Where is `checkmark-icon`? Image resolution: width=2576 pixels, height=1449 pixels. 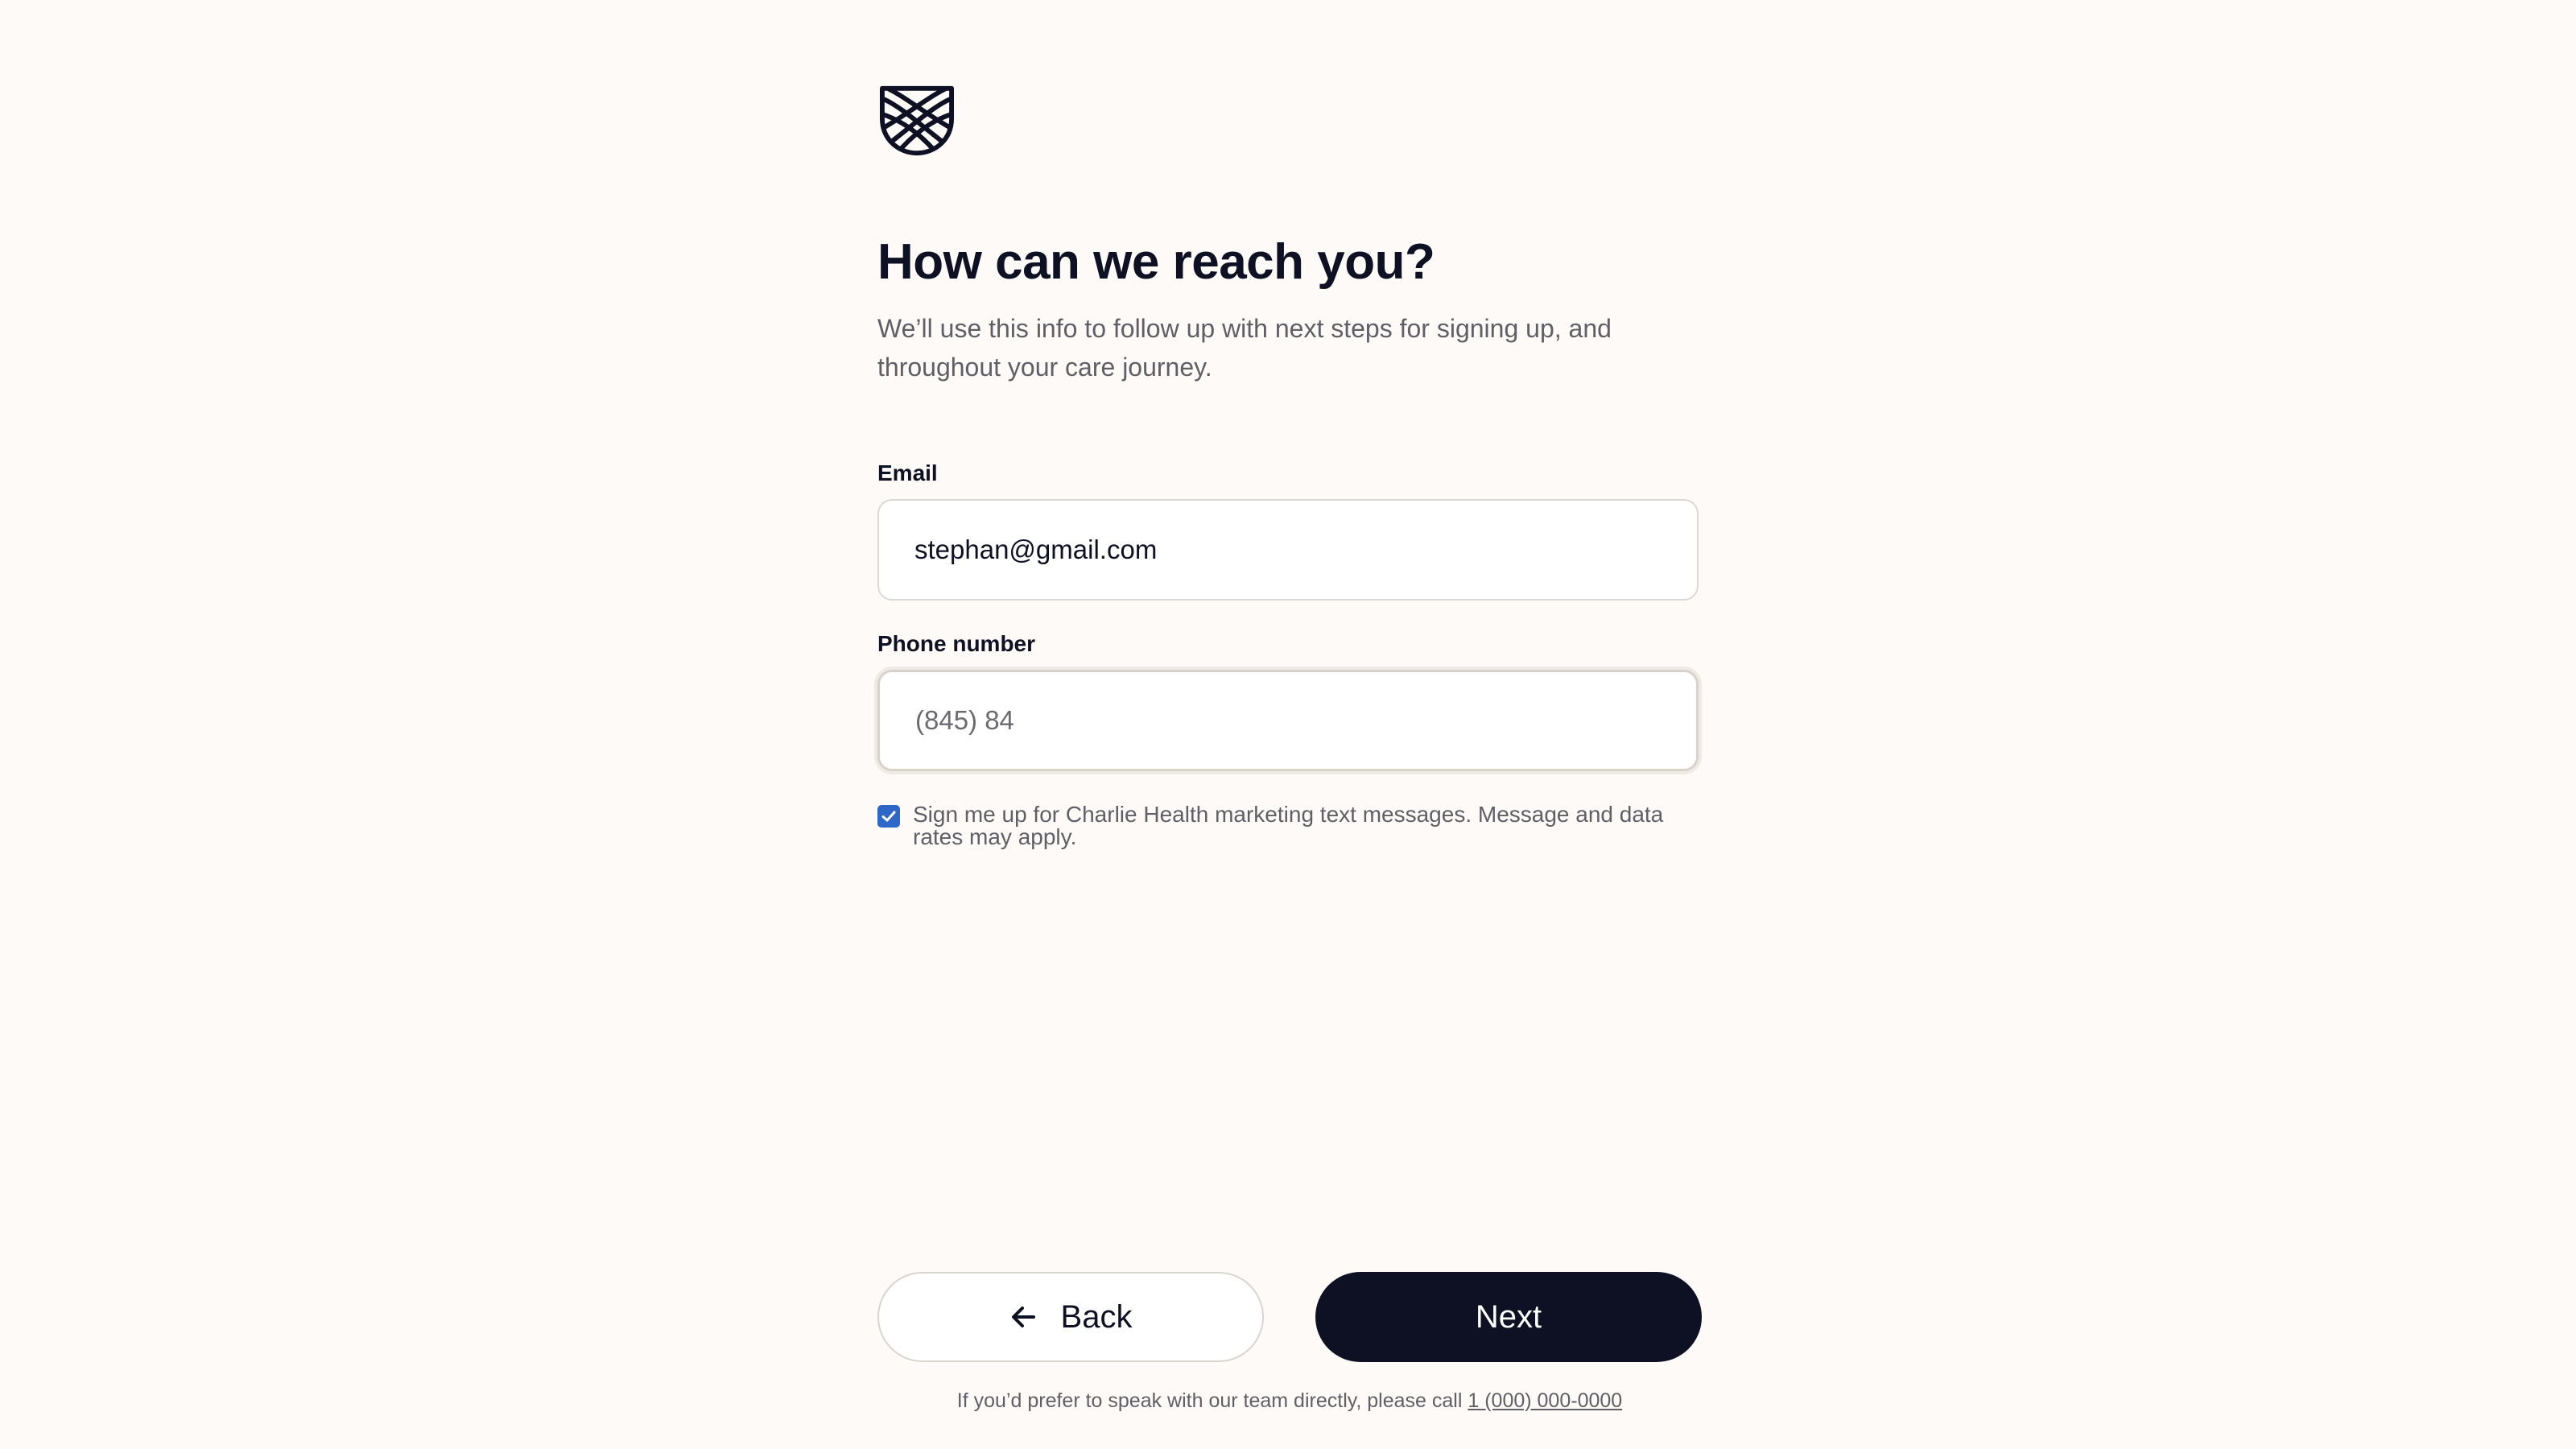
checkmark-icon is located at coordinates (888, 816).